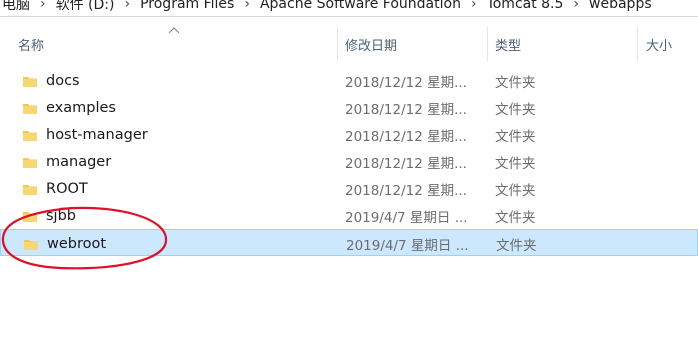  I want to click on column-header-date: 修改日期, so click(415, 44).